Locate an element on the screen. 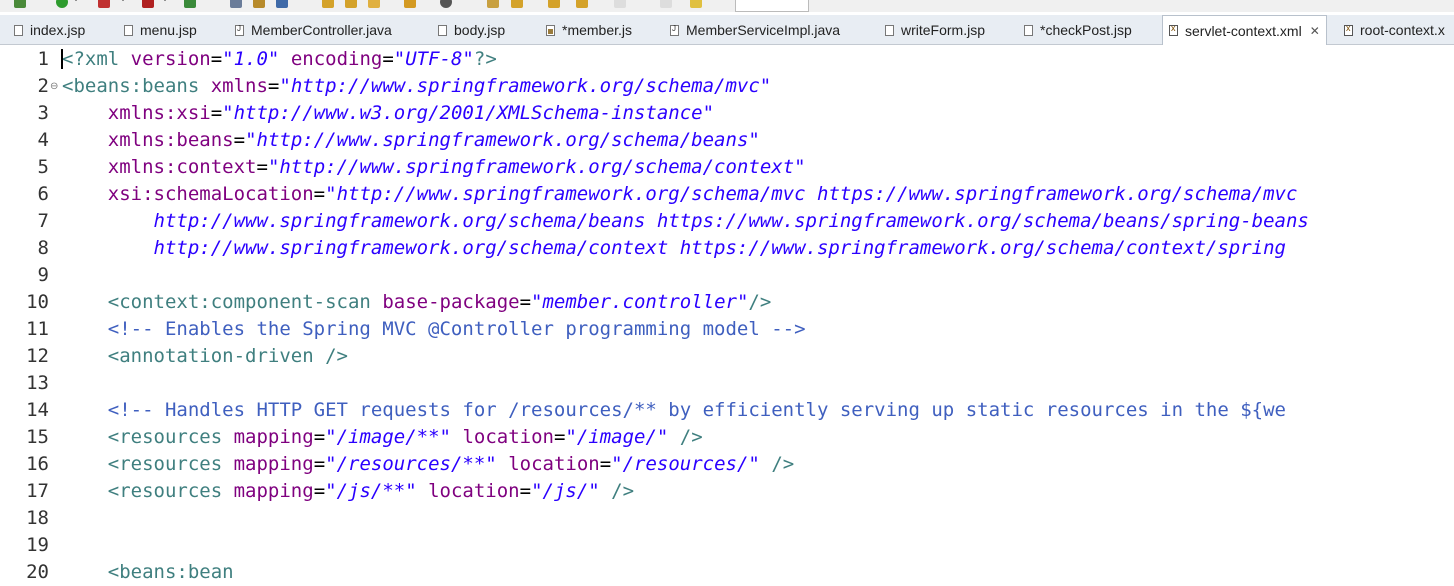 The image size is (1454, 586). stop-icon is located at coordinates (104, 4).